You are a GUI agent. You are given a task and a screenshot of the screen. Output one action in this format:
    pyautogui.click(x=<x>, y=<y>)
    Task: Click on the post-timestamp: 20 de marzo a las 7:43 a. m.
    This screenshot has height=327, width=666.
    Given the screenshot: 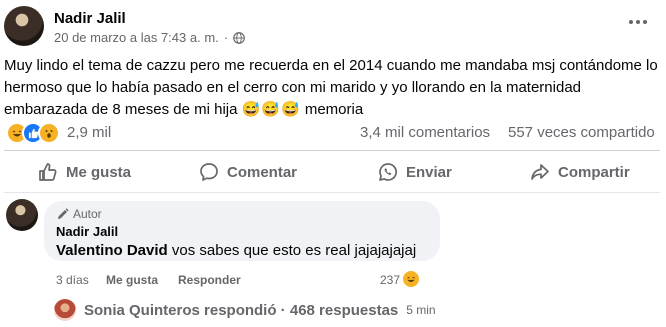 What is the action you would take?
    pyautogui.click(x=136, y=37)
    